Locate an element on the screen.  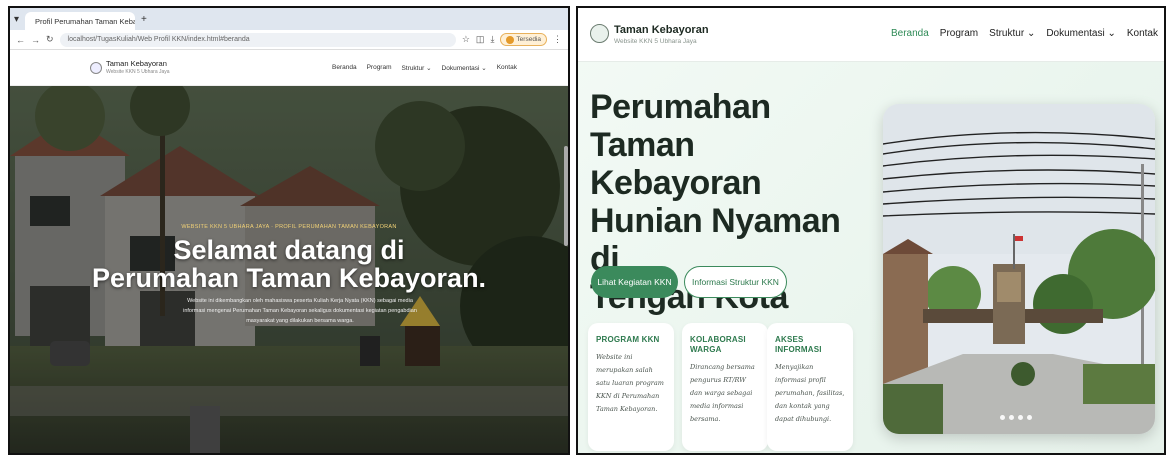
site-brand: Taman Kebayoran Website KKN 5 Ubhara Jaya is located at coordinates (138, 67).